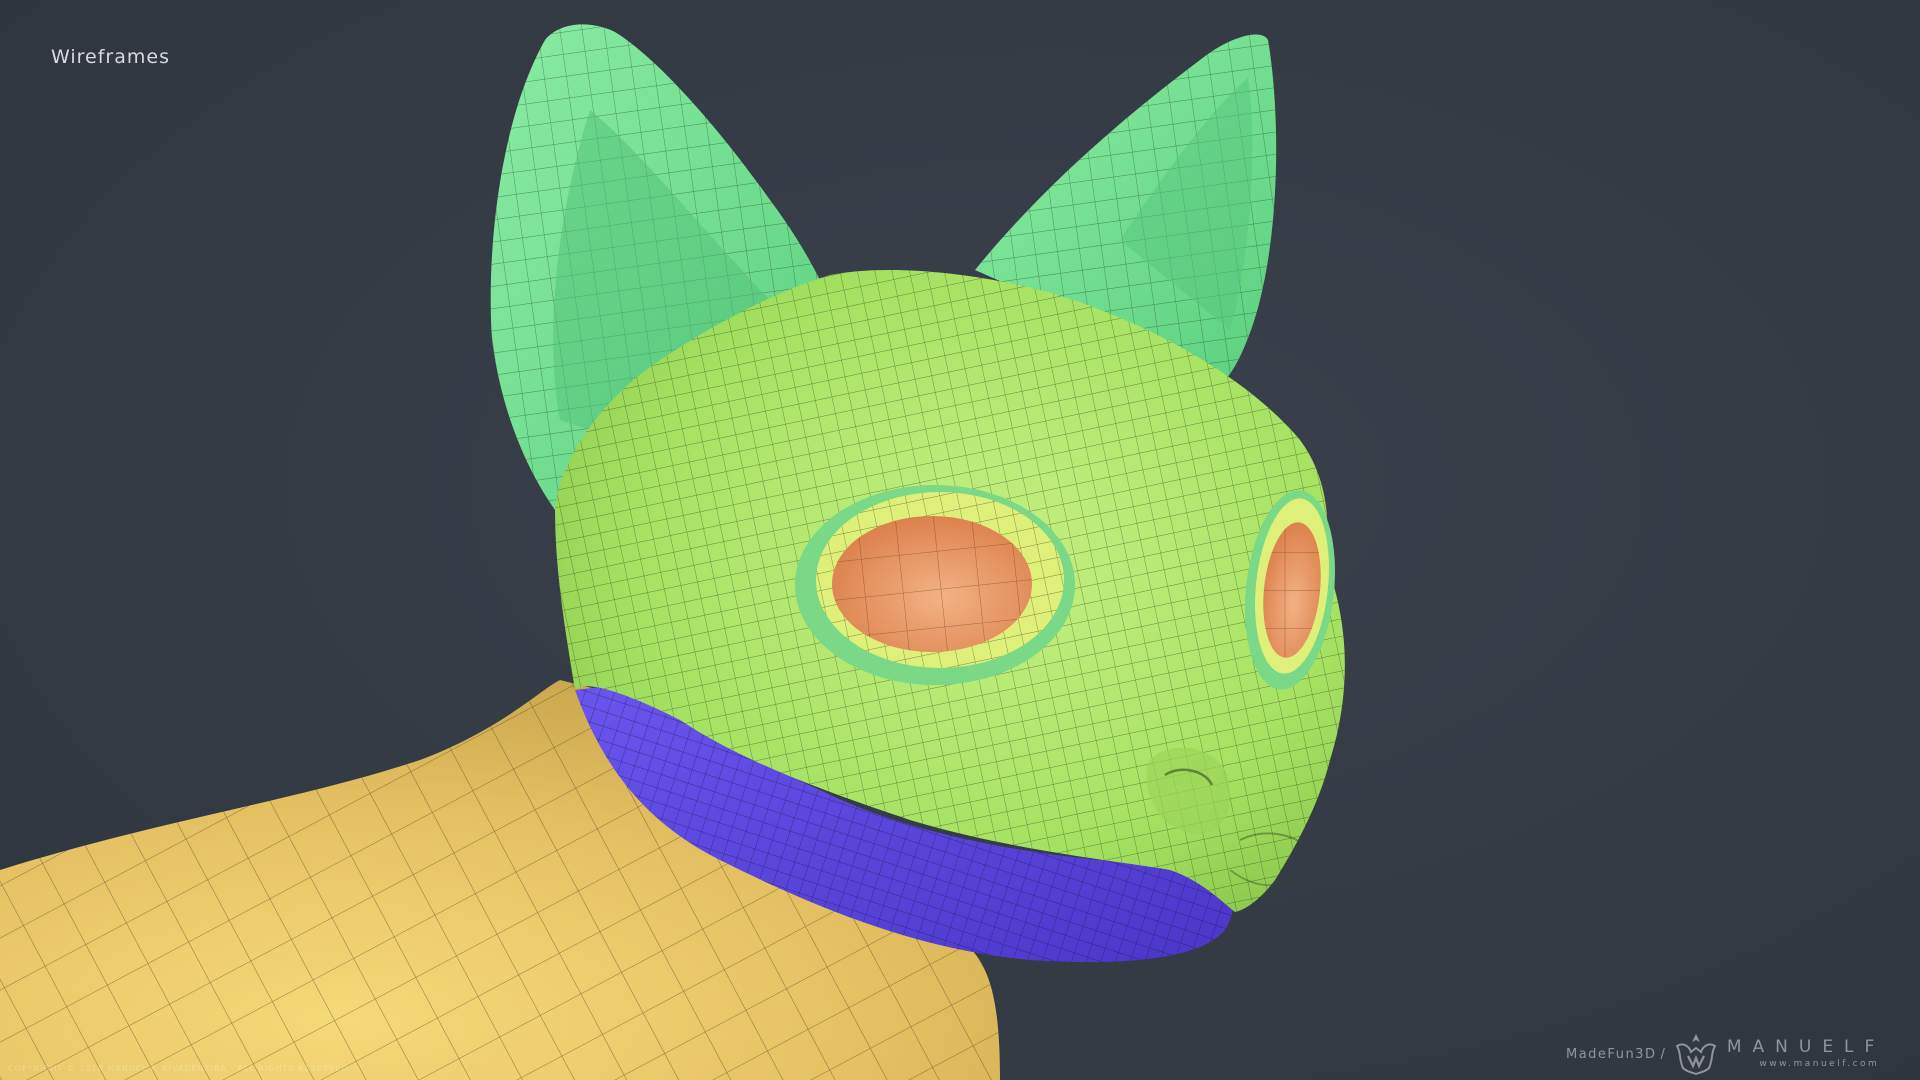  I want to click on manuelf-logo-icon, so click(1696, 1055).